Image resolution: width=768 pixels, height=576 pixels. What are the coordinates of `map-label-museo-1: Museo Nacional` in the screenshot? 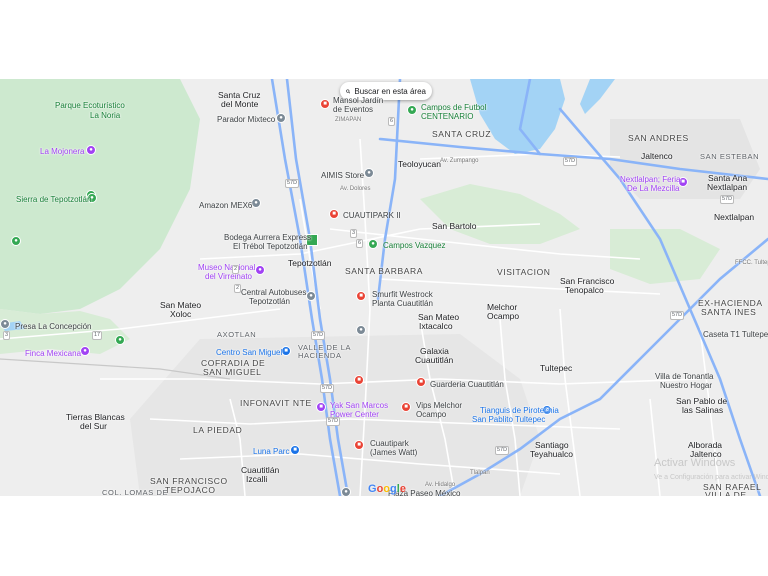 It's located at (226, 267).